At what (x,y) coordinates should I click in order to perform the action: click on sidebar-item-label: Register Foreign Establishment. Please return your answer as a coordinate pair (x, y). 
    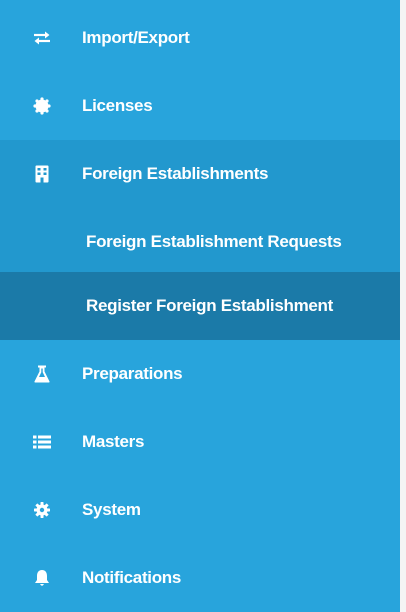
    Looking at the image, I should click on (209, 305).